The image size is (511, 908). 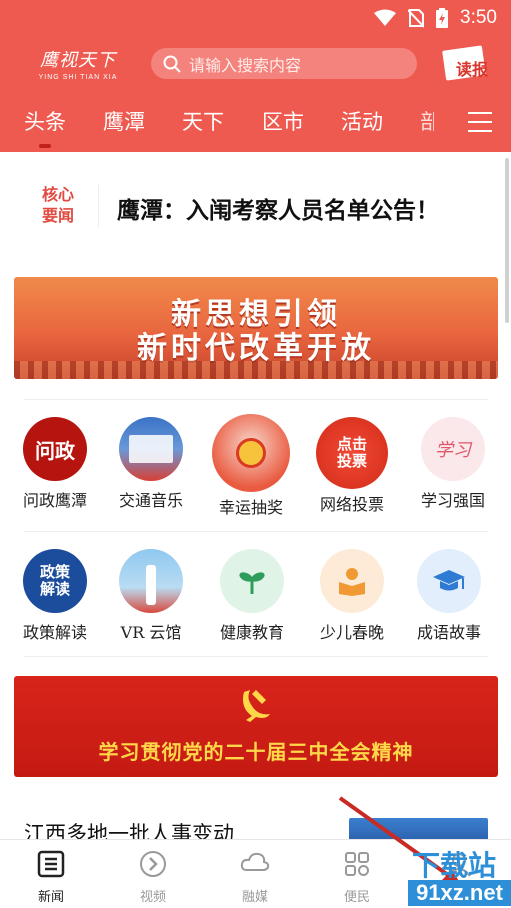 I want to click on core-news-badge-line2: 要闻, so click(x=57, y=215).